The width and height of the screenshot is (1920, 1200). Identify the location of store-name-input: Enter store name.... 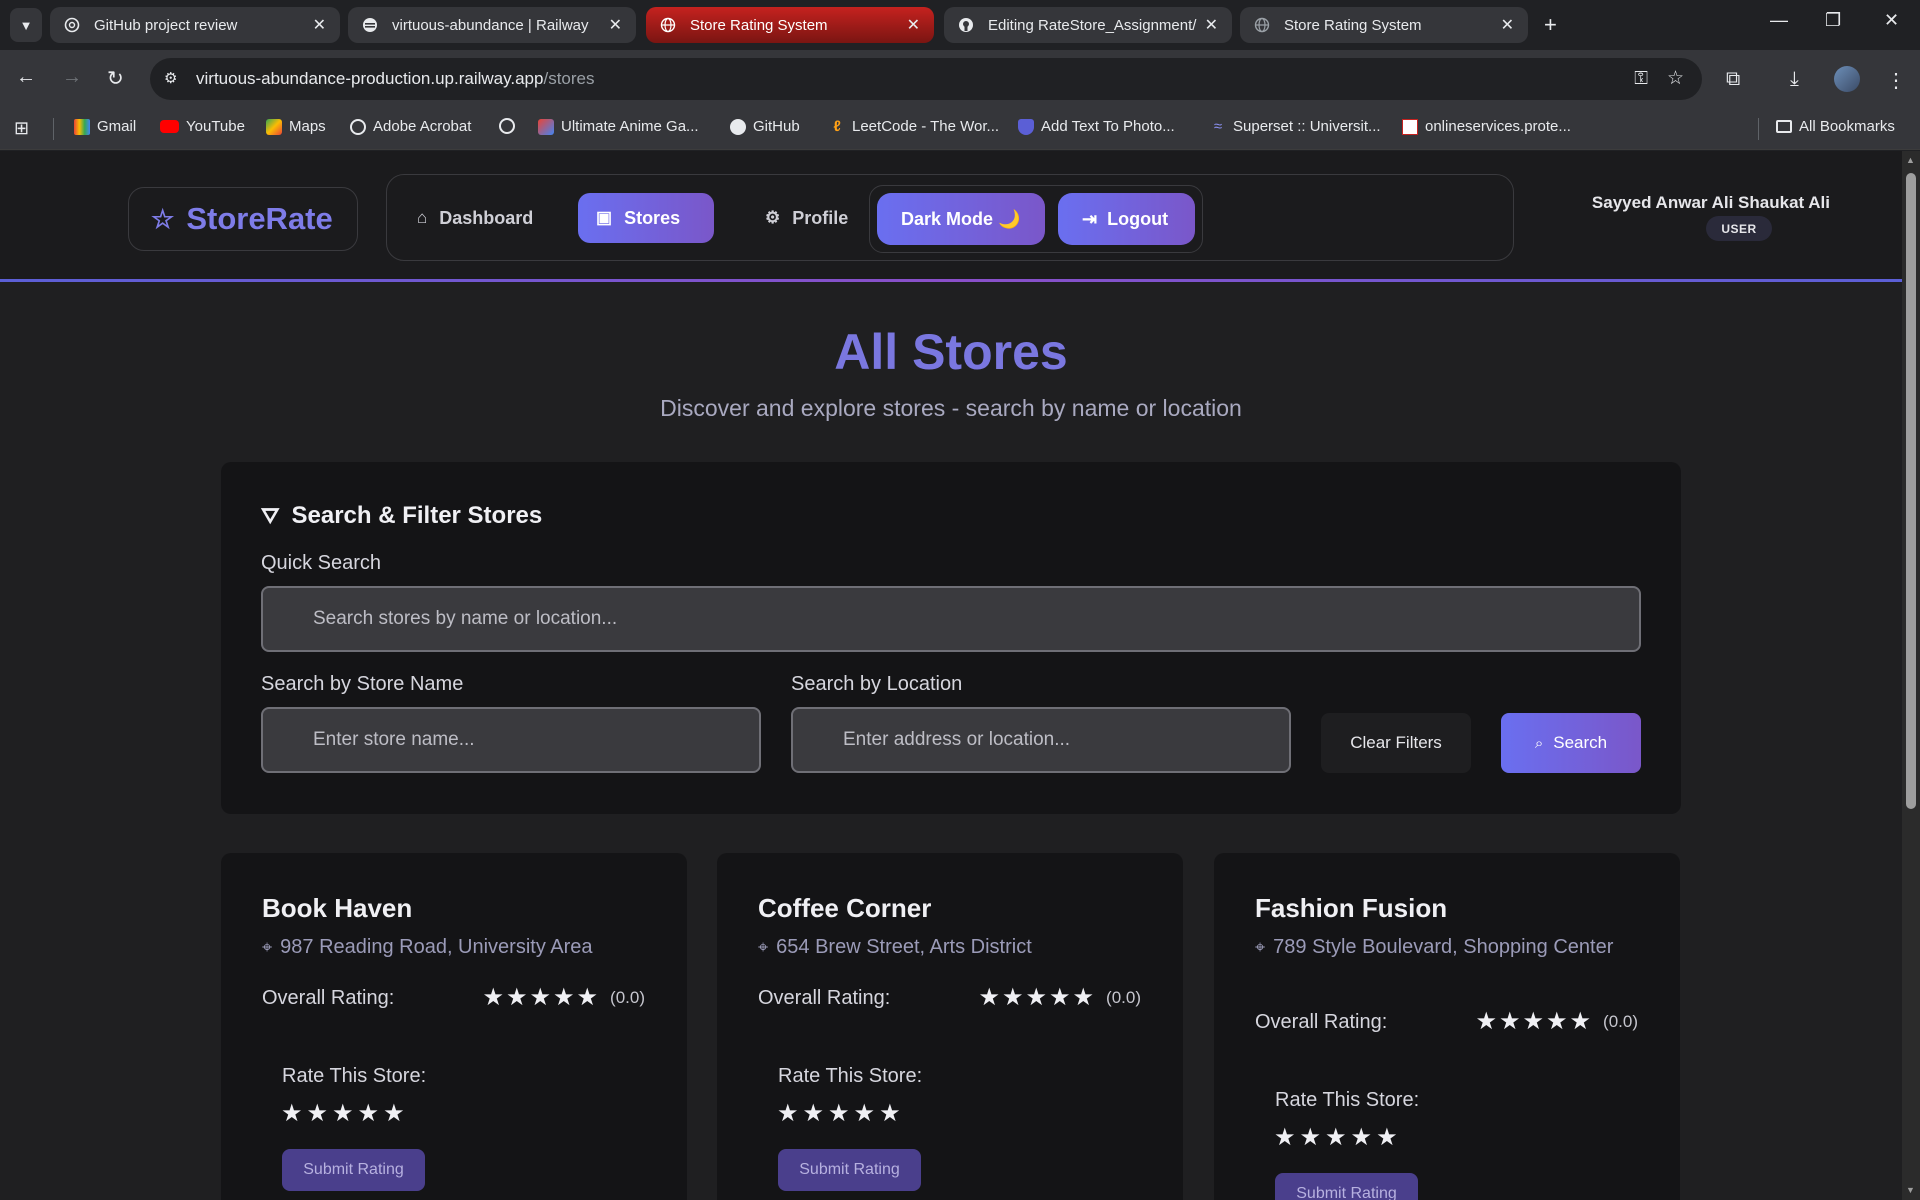
(511, 740).